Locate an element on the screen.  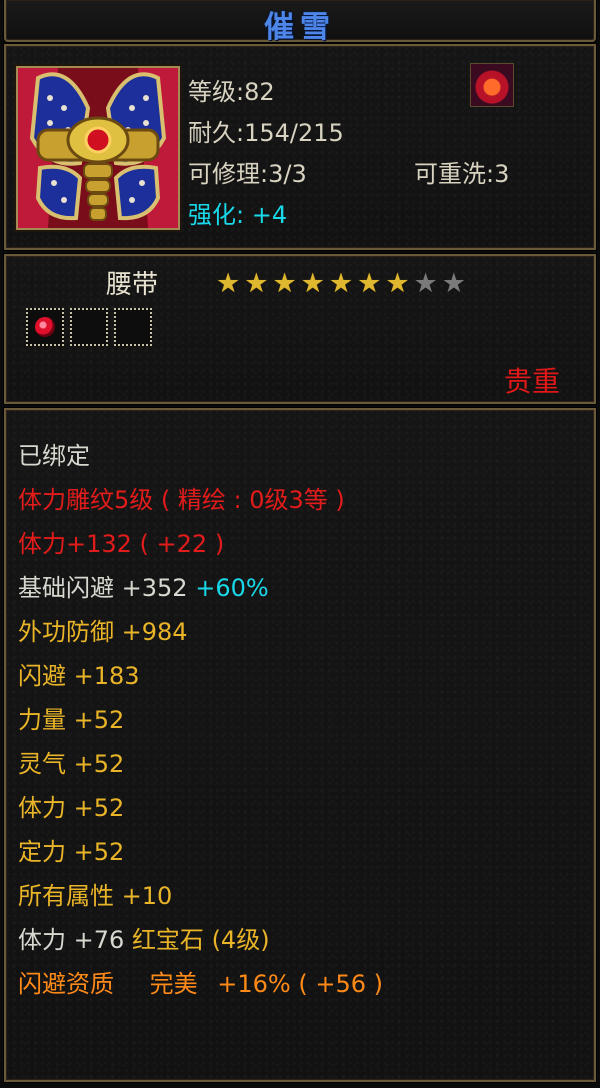
bound-status: 已绑定 is located at coordinates (54, 456).